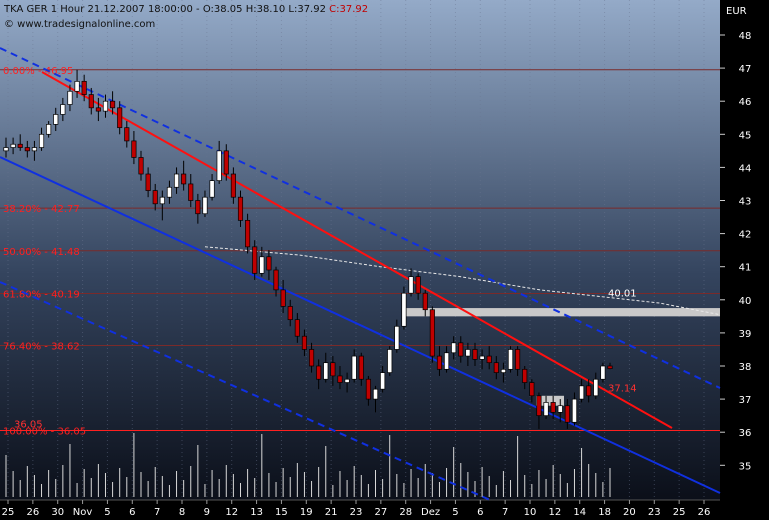 This screenshot has width=769, height=520. What do you see at coordinates (32, 512) in the screenshot?
I see `x-tick-label: 26` at bounding box center [32, 512].